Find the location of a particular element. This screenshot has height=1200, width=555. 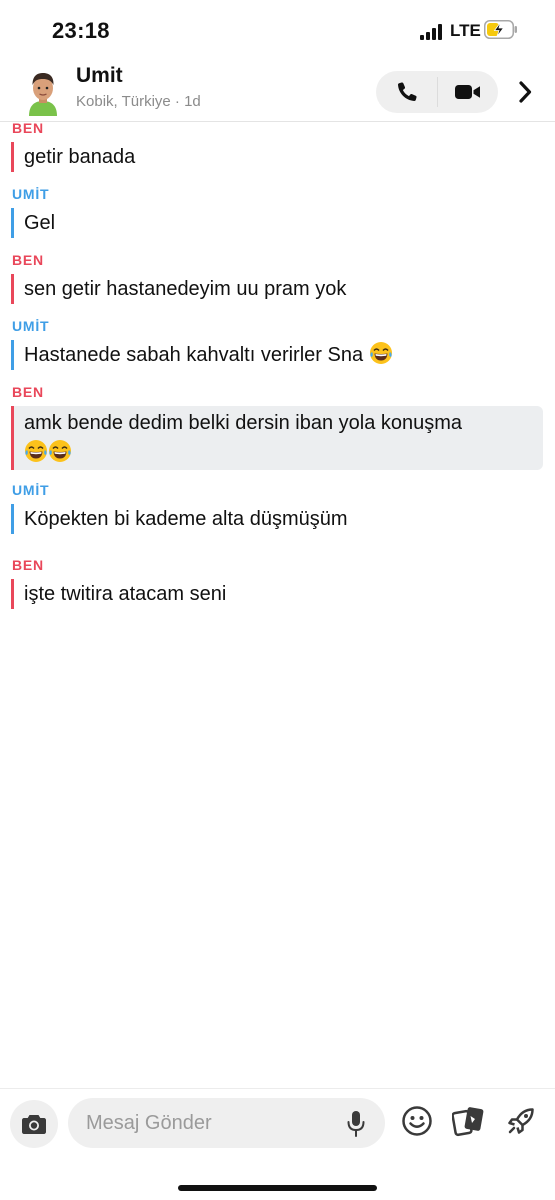

chat-header: Umit Kobik, Türkiye · 1d is located at coordinates (277, 91).